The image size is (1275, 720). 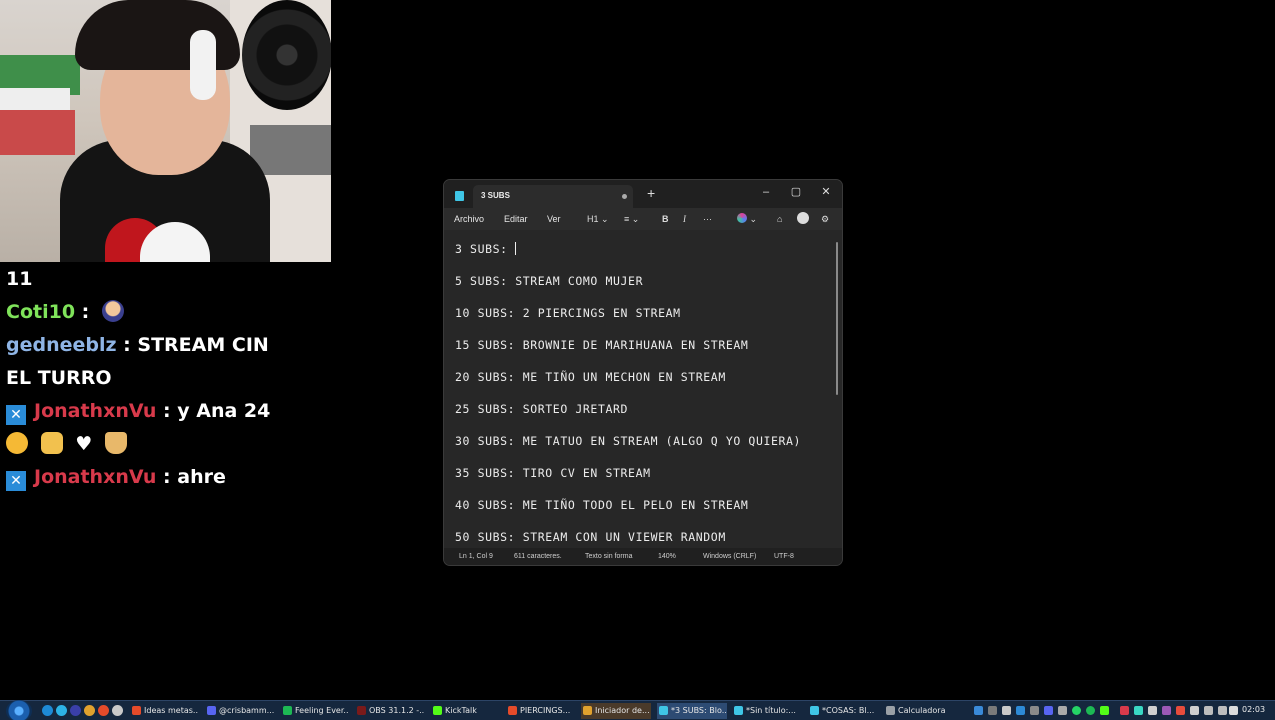 I want to click on status-format: Texto sin forma, so click(x=609, y=556).